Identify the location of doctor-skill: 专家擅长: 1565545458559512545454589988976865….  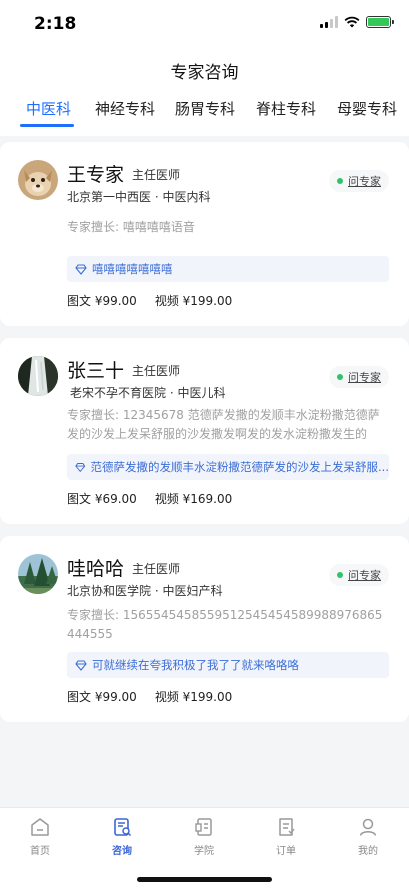
(225, 624).